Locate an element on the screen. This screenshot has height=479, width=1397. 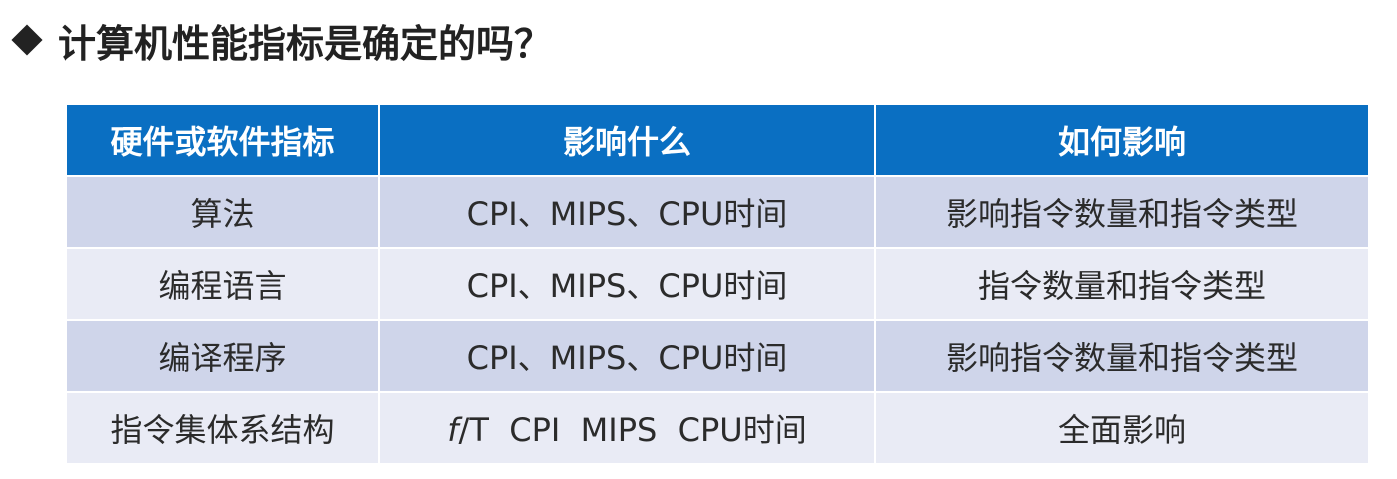
frequency-symbol: f is located at coordinates (453, 430).